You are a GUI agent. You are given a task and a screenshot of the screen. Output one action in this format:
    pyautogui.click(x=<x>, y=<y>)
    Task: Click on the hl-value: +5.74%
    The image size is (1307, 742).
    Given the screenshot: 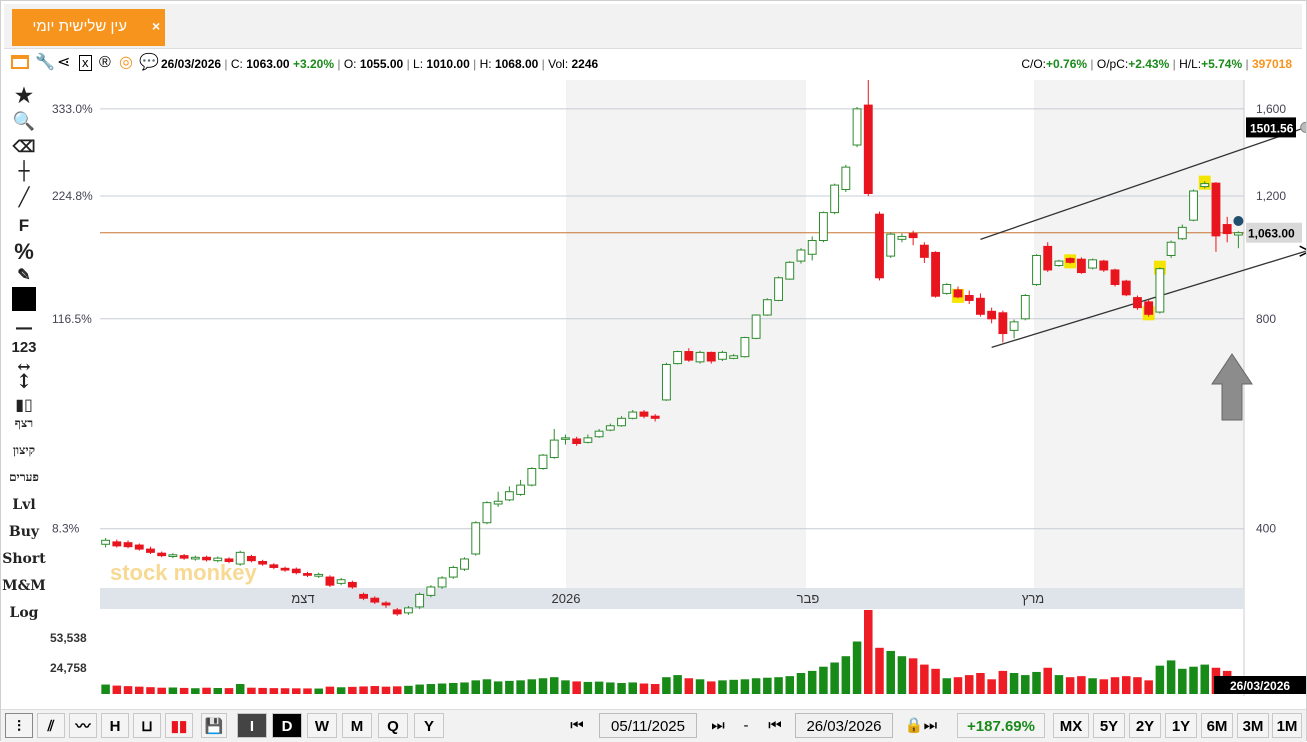 What is the action you would take?
    pyautogui.click(x=1222, y=64)
    